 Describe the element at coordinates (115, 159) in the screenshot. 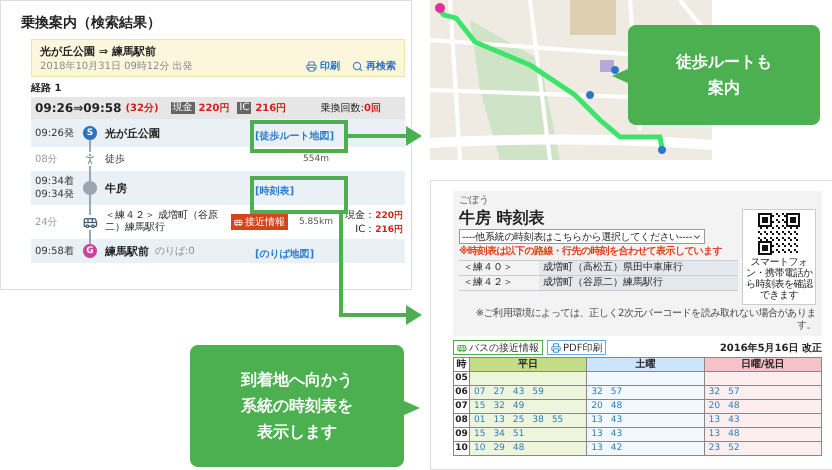

I see `walk-label: 徒歩` at that location.